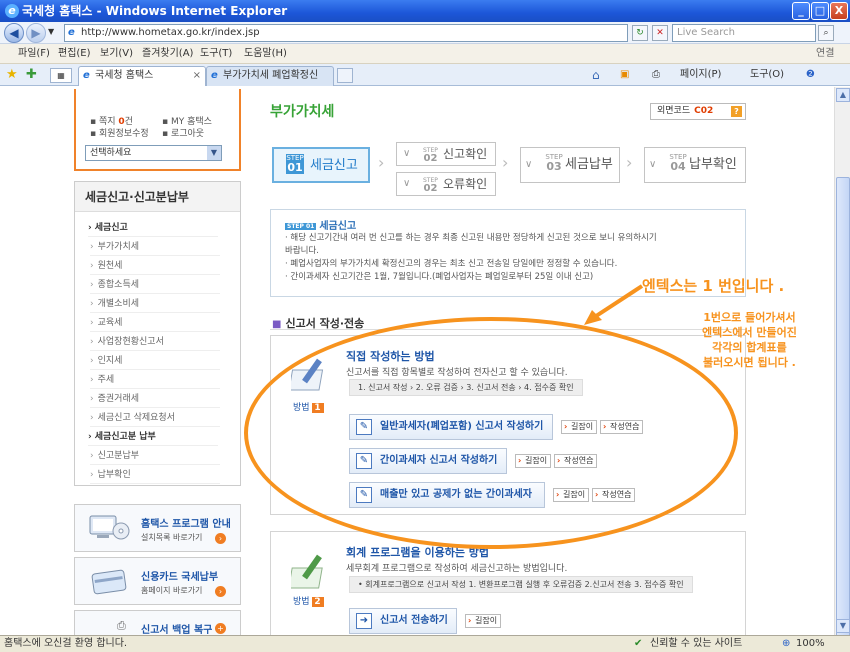  I want to click on service-select-value: 선택하세요, so click(111, 153).